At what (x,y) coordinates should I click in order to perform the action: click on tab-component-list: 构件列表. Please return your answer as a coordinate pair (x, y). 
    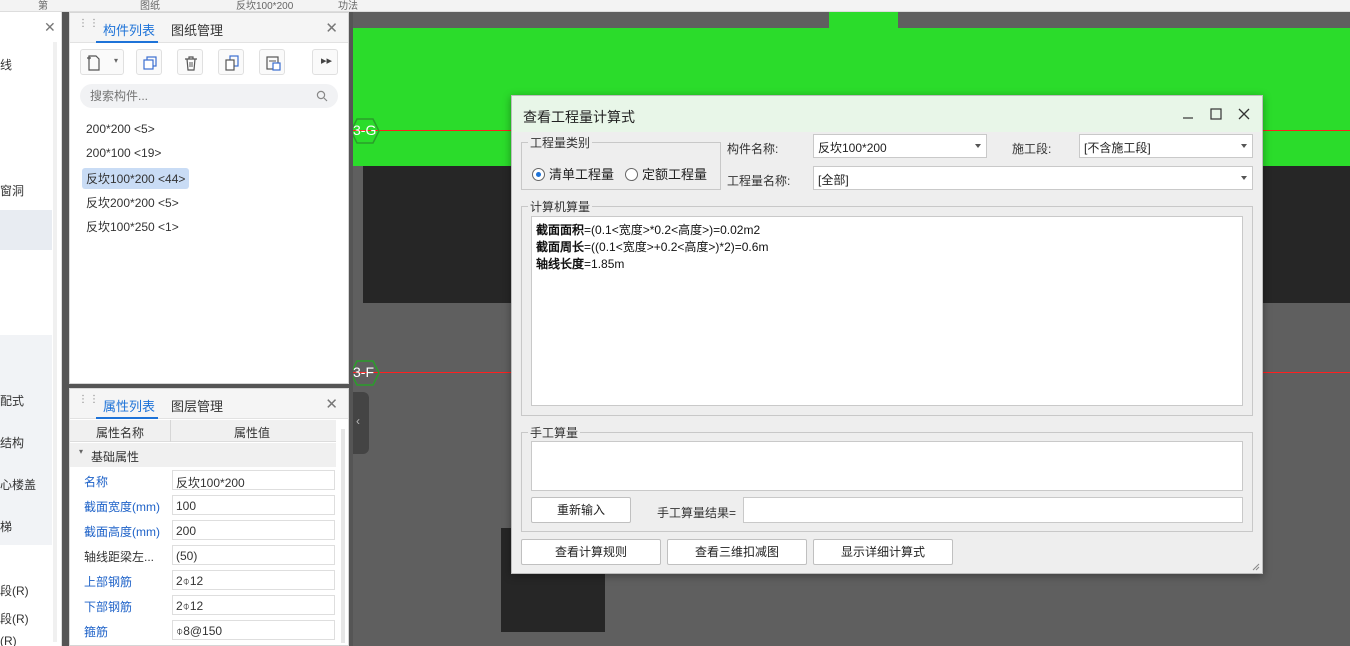
    Looking at the image, I should click on (129, 29).